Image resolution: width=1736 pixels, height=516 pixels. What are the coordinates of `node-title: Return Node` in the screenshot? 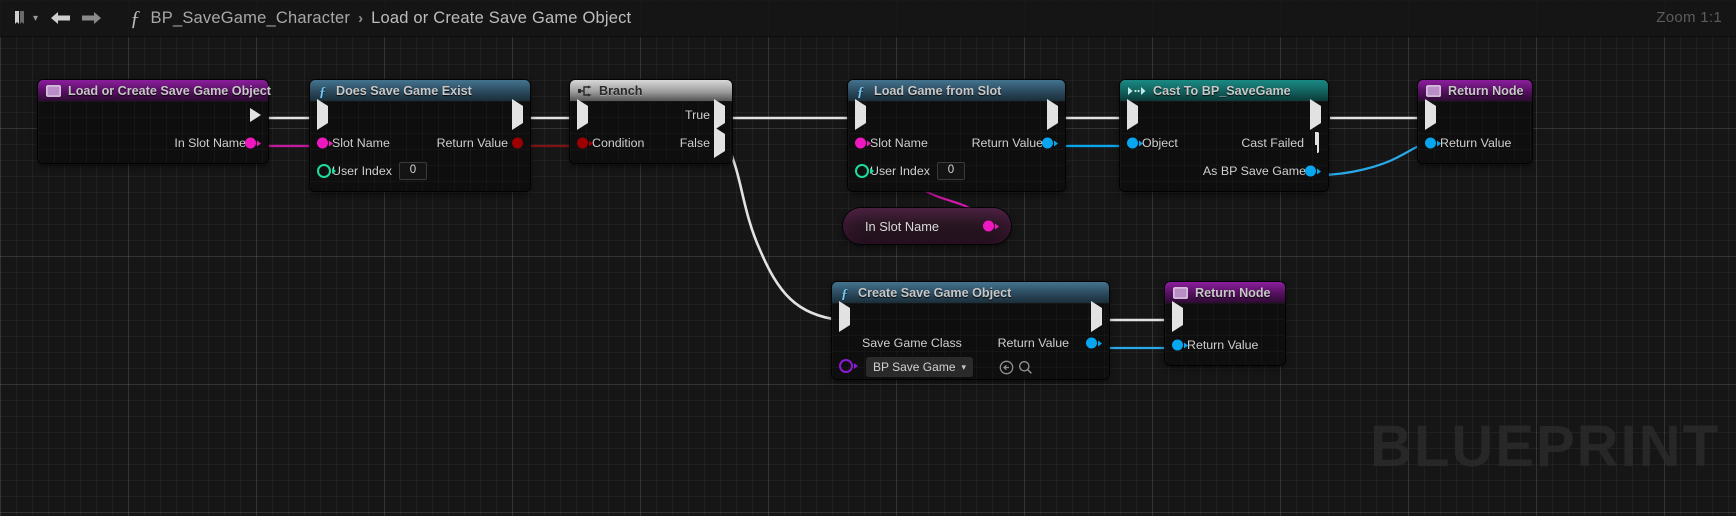 It's located at (1486, 90).